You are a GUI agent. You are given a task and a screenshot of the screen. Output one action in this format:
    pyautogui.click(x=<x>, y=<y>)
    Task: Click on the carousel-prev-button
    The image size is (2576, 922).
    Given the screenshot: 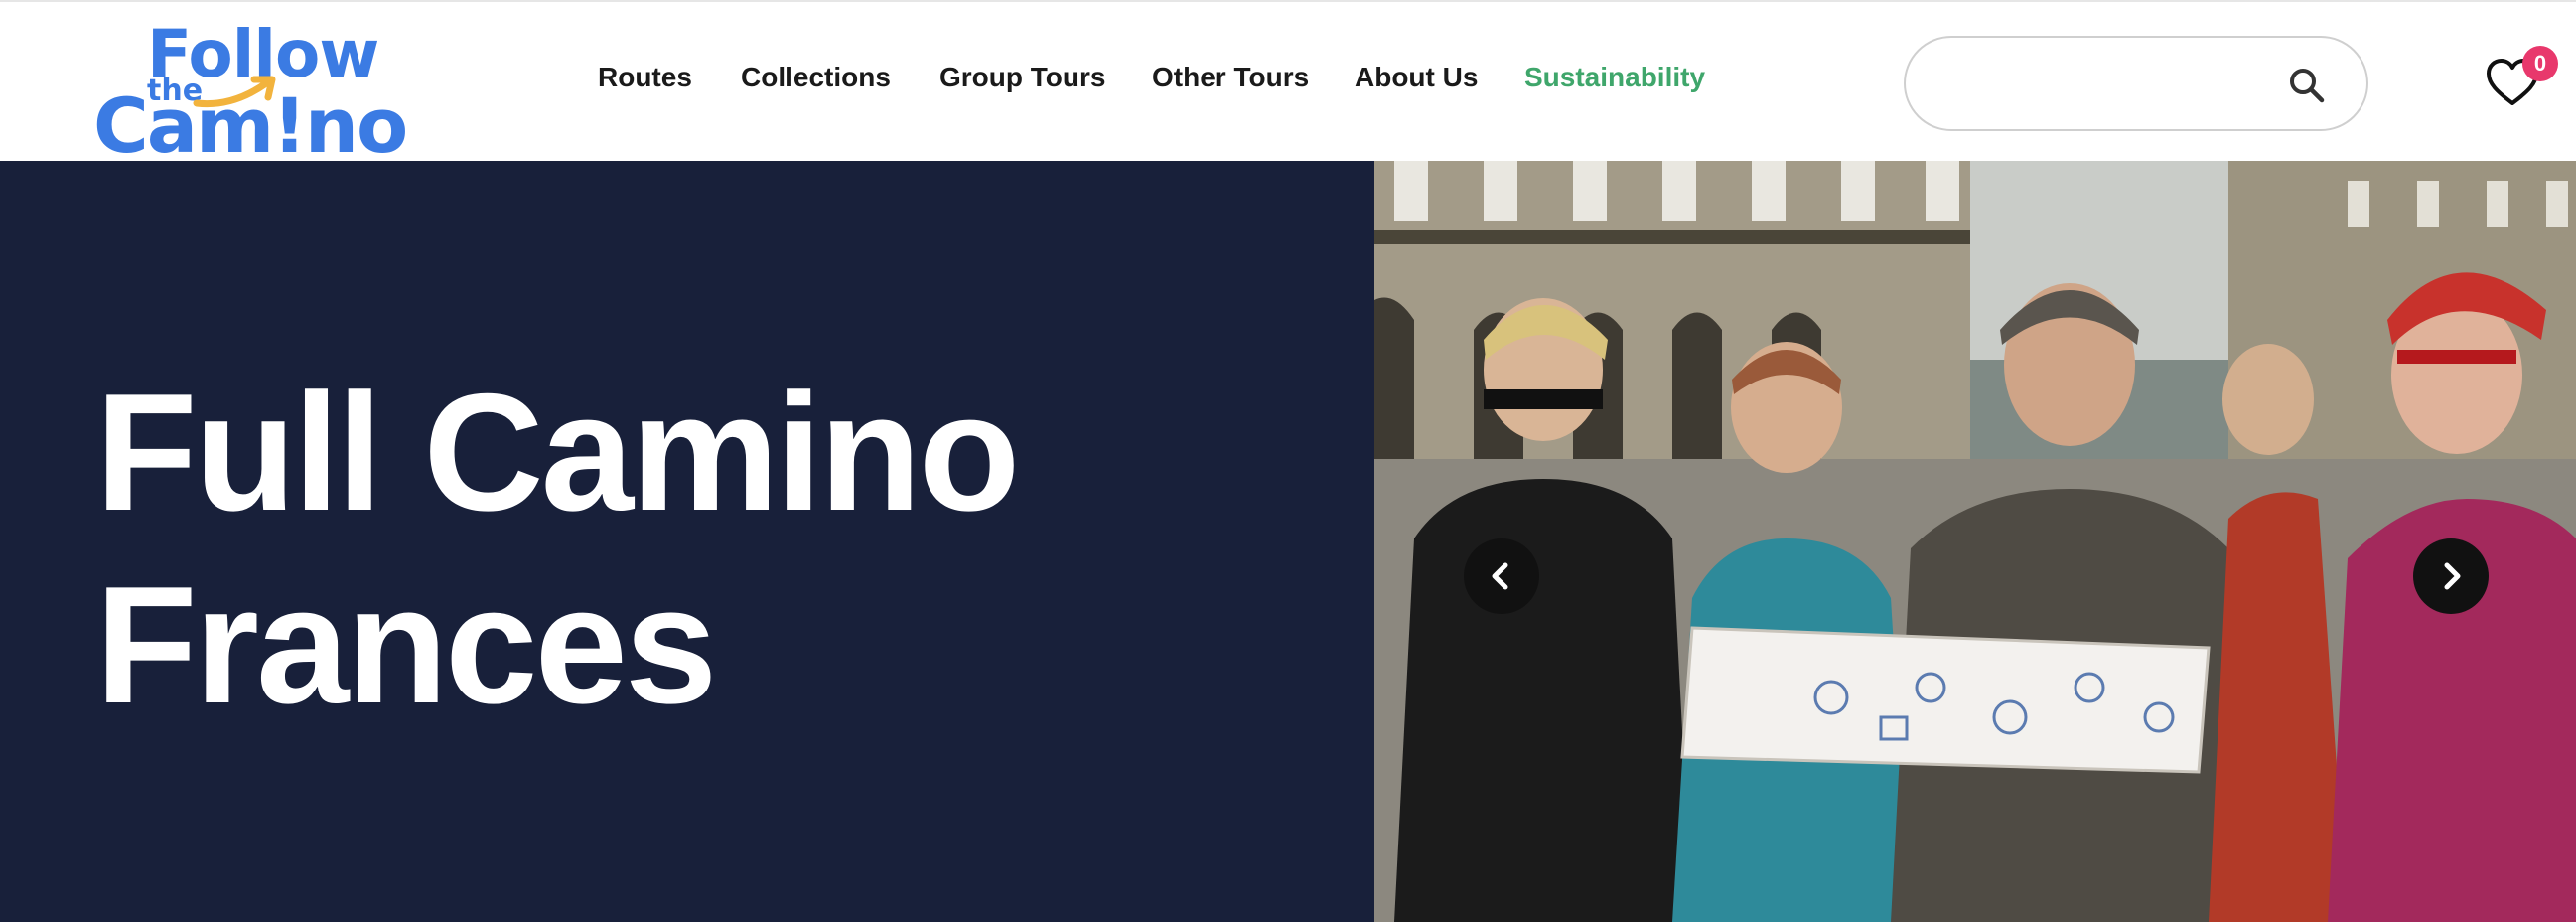 What is the action you would take?
    pyautogui.click(x=1502, y=576)
    